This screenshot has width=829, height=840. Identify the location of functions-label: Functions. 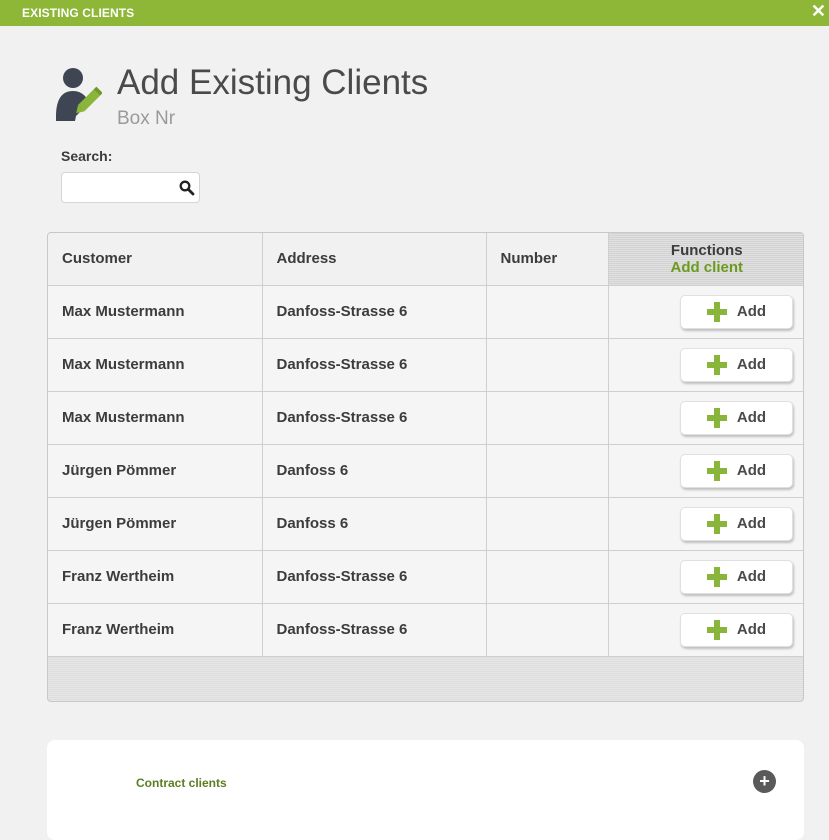
(706, 250).